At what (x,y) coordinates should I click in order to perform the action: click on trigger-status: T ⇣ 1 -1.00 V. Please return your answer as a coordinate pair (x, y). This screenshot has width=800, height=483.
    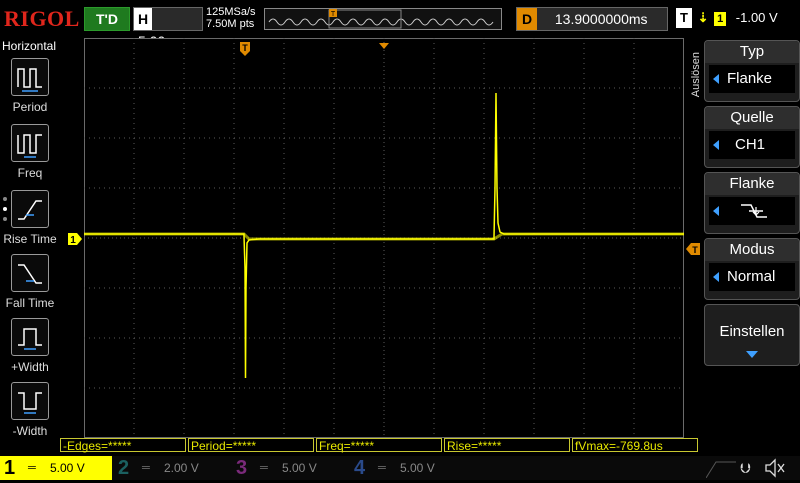
    Looking at the image, I should click on (736, 18).